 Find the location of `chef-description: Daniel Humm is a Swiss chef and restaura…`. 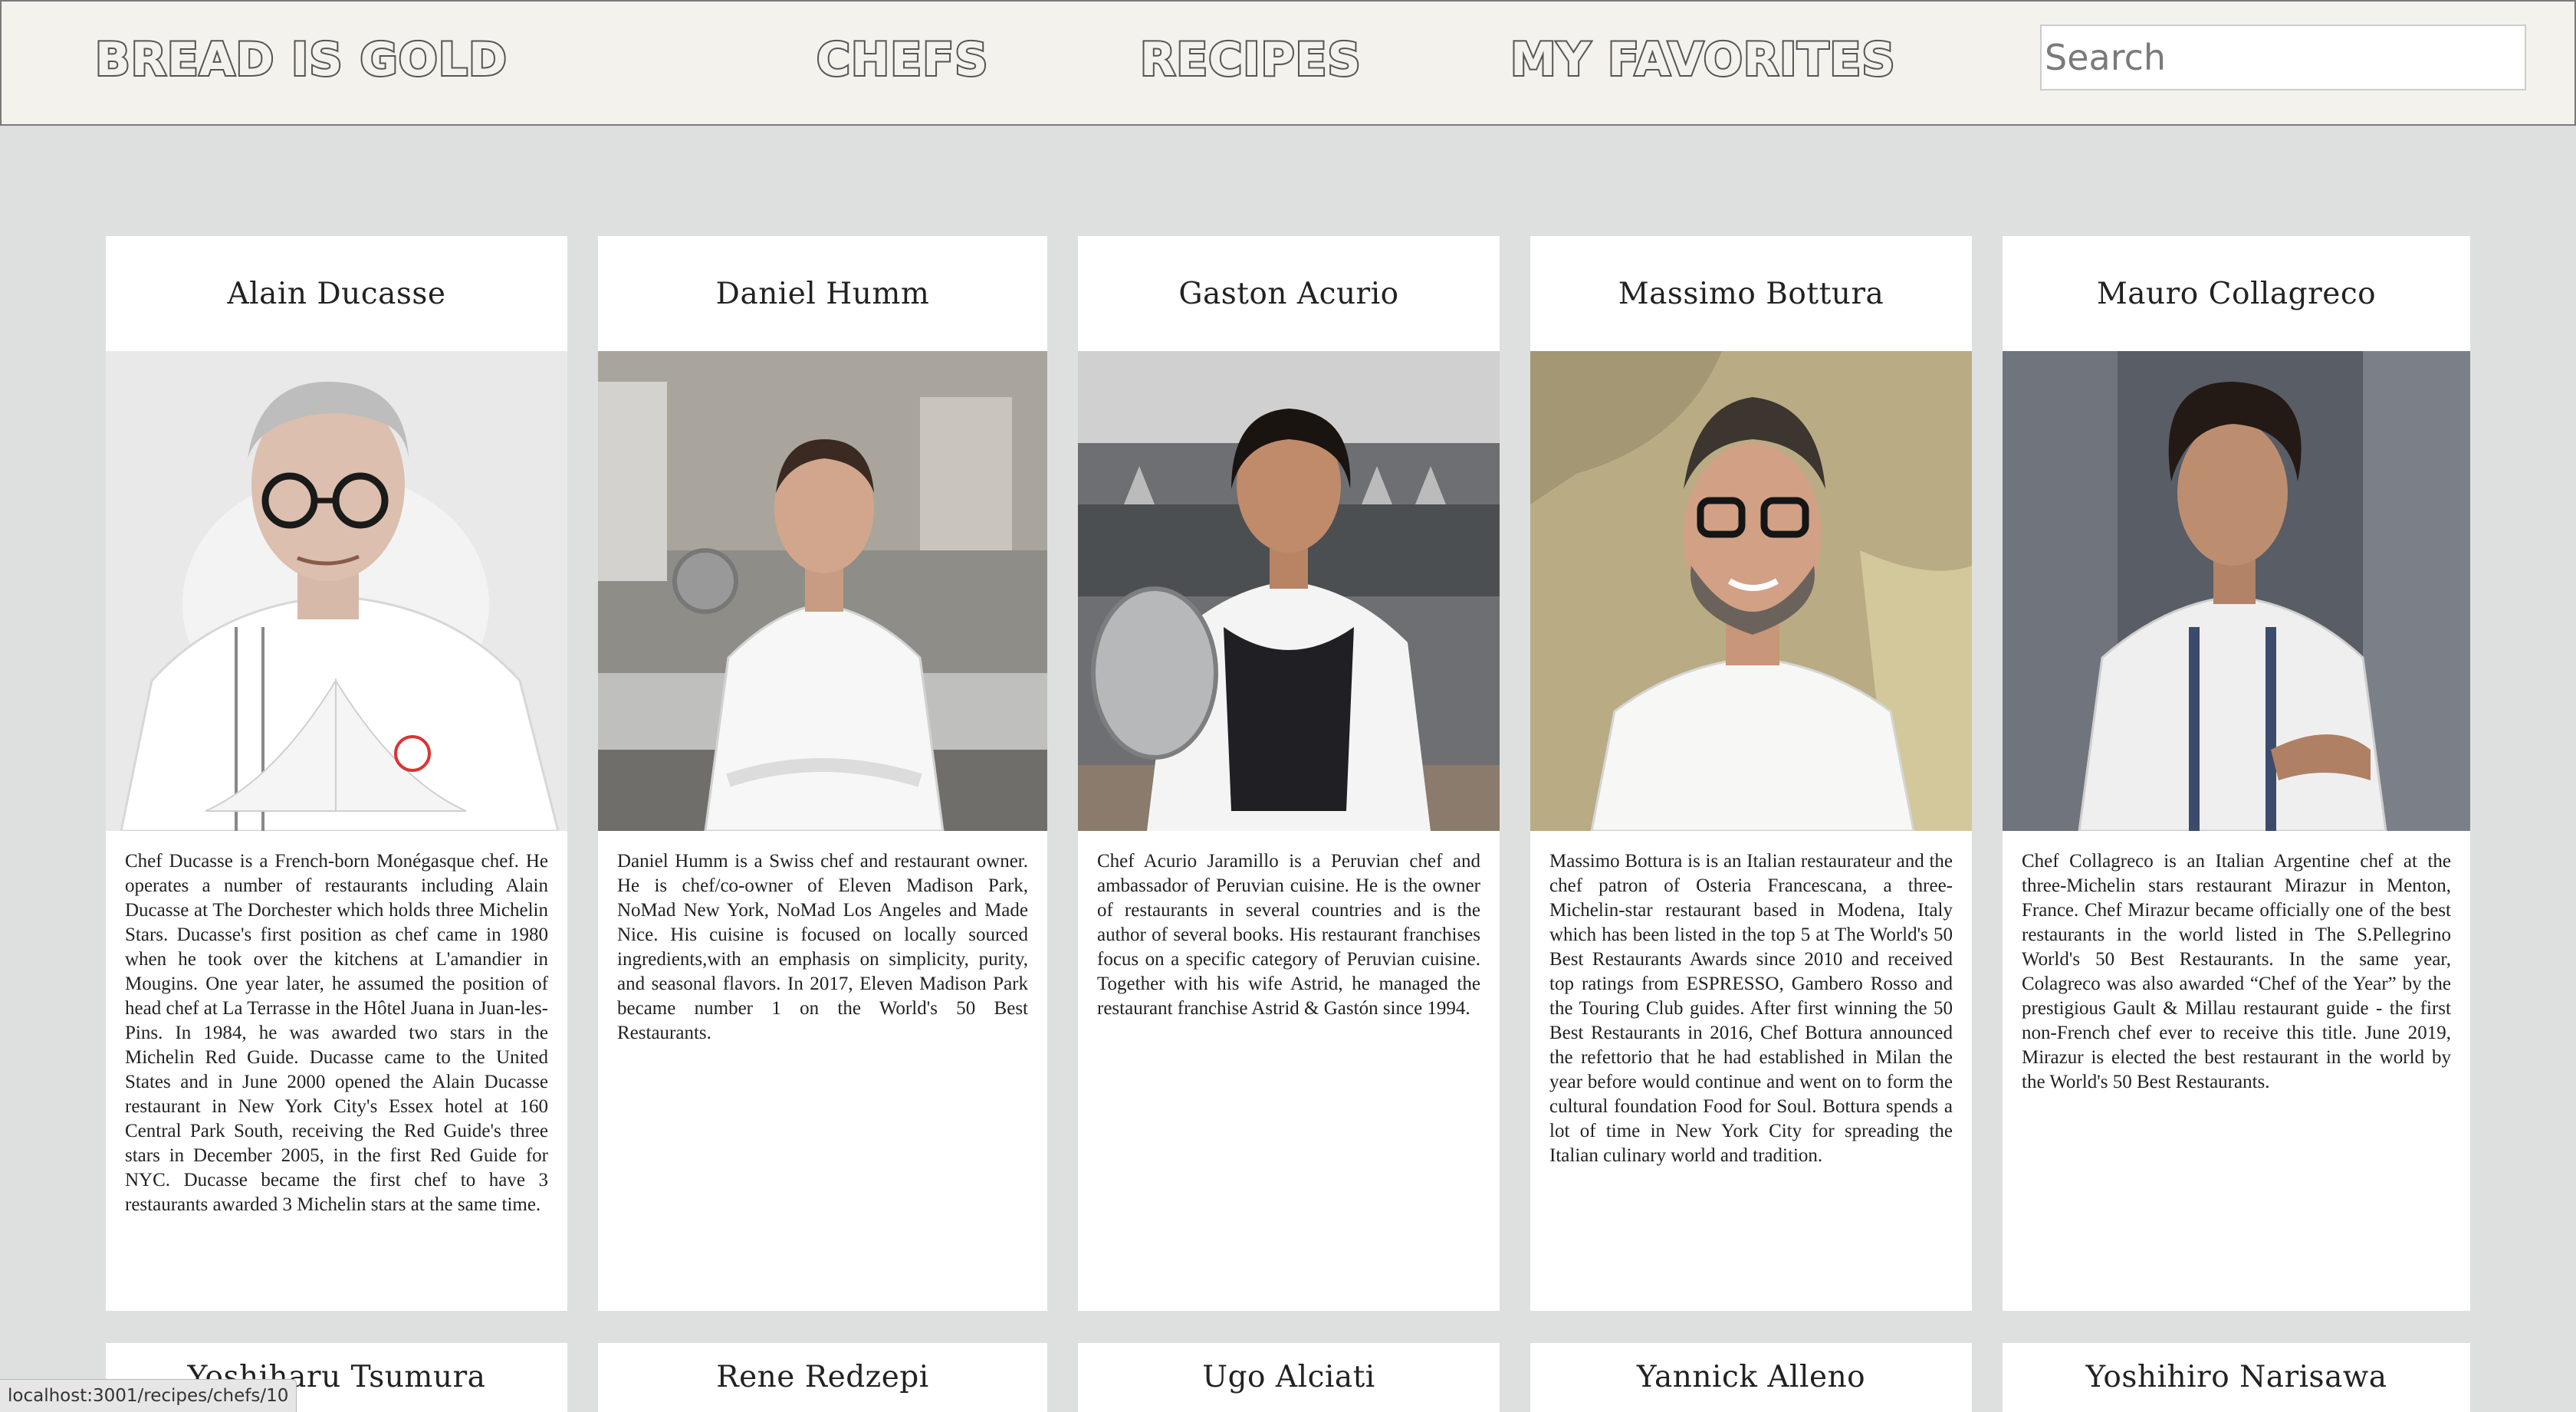

chef-description: Daniel Humm is a Swiss chef and restaura… is located at coordinates (823, 947).